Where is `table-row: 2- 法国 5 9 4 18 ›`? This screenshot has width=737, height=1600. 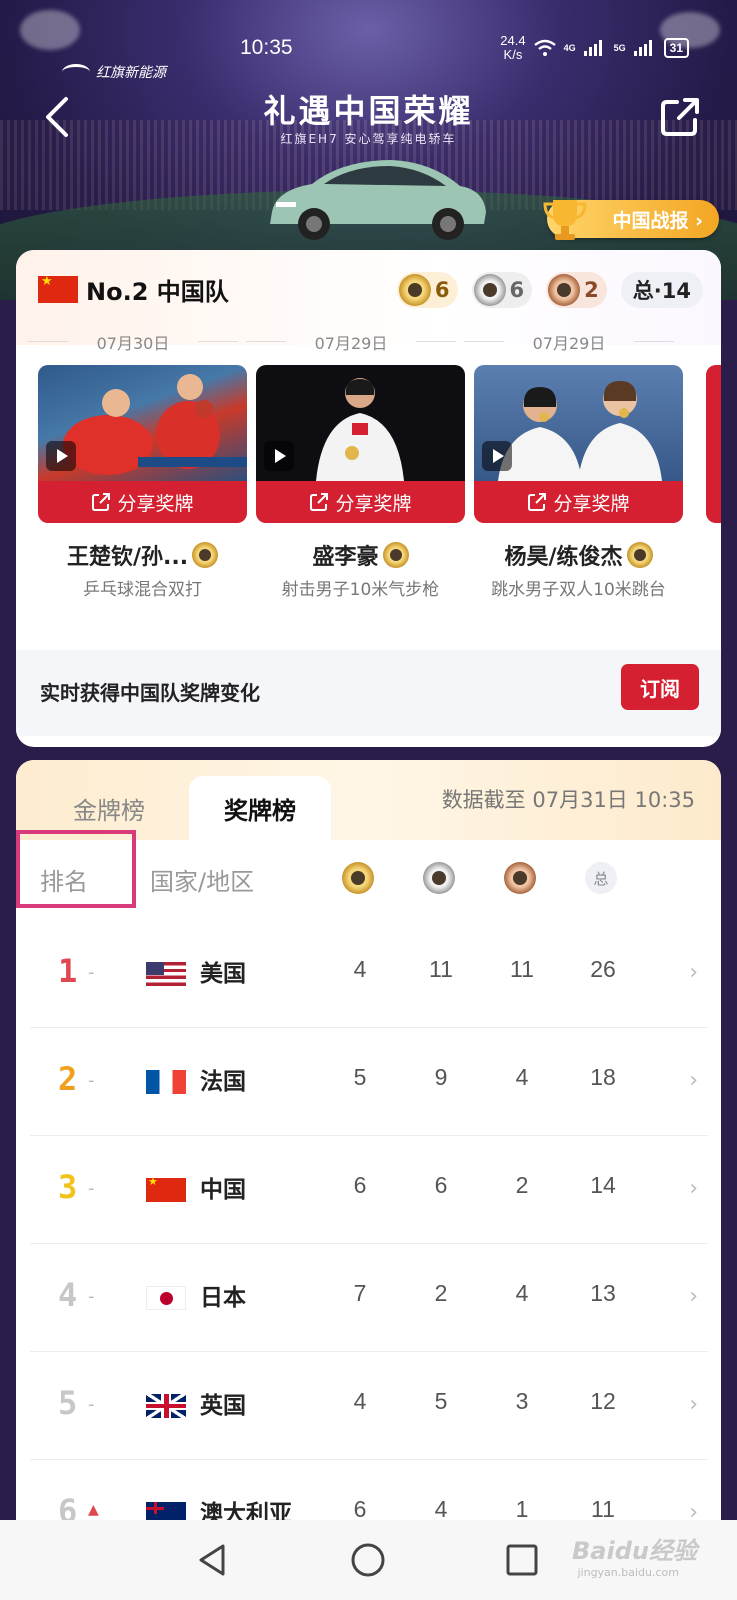 table-row: 2- 法国 5 9 4 18 › is located at coordinates (369, 1082).